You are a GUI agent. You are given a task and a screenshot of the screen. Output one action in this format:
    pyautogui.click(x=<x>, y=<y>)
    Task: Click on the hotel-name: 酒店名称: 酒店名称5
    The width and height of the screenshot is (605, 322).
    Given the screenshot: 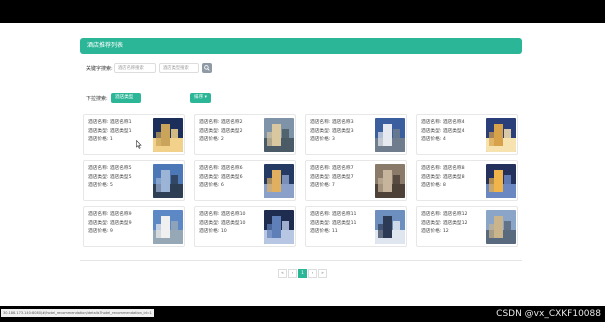 What is the action you would take?
    pyautogui.click(x=110, y=168)
    